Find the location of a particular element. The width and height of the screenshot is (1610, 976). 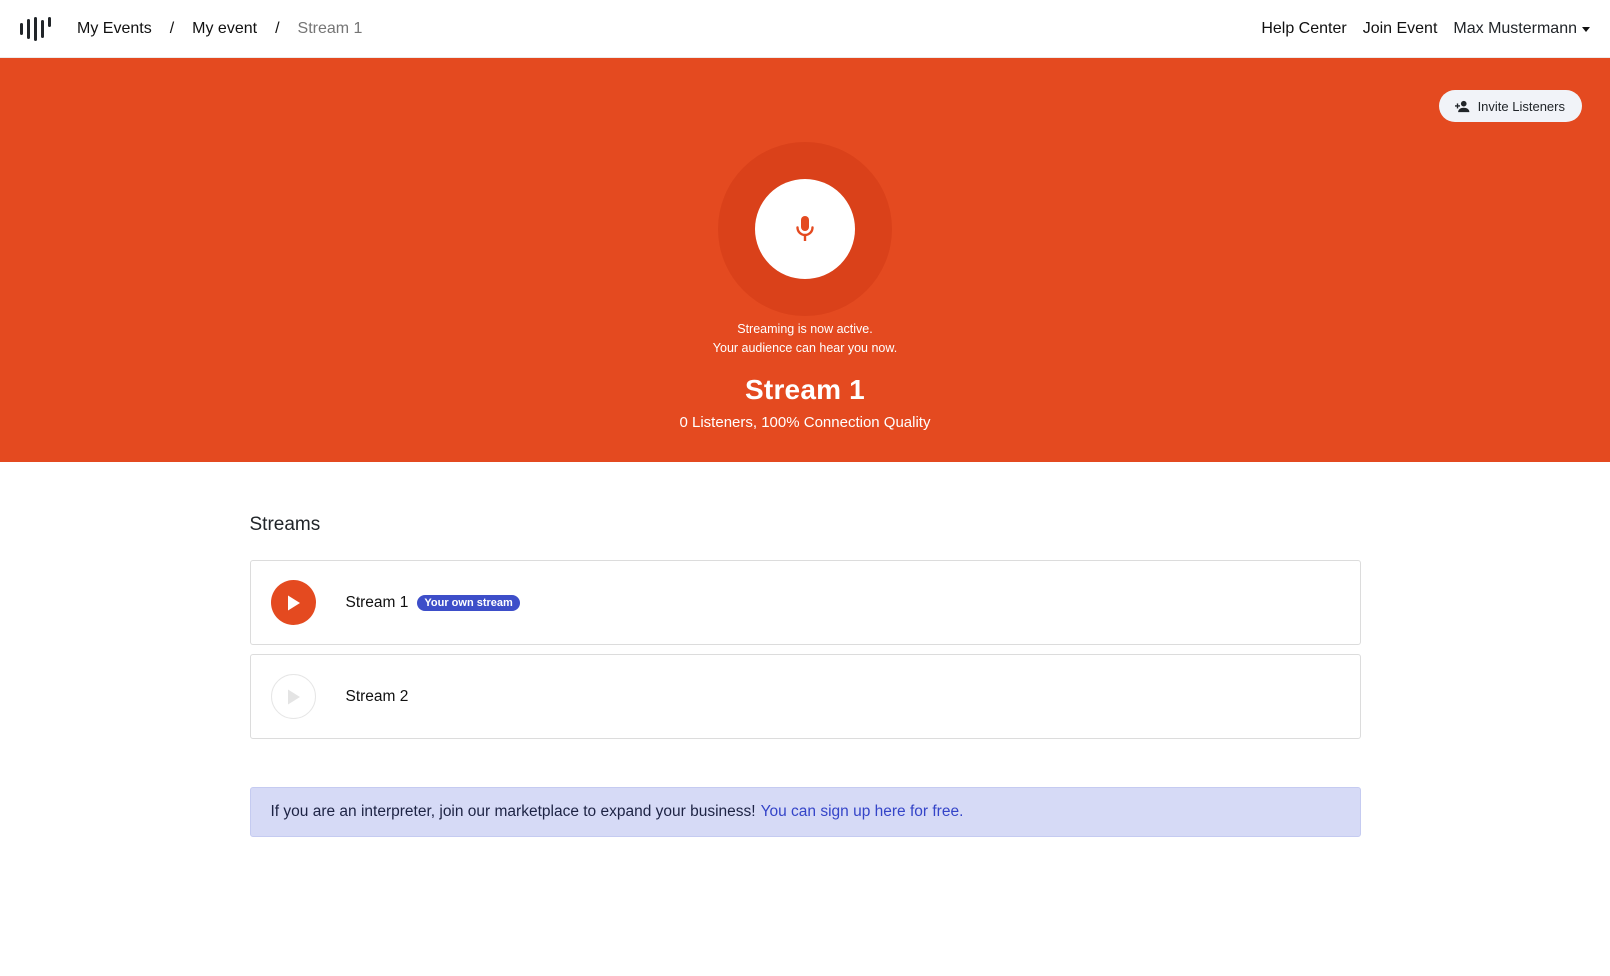

stream-item: Stream 1 Your own stream is located at coordinates (805, 602).